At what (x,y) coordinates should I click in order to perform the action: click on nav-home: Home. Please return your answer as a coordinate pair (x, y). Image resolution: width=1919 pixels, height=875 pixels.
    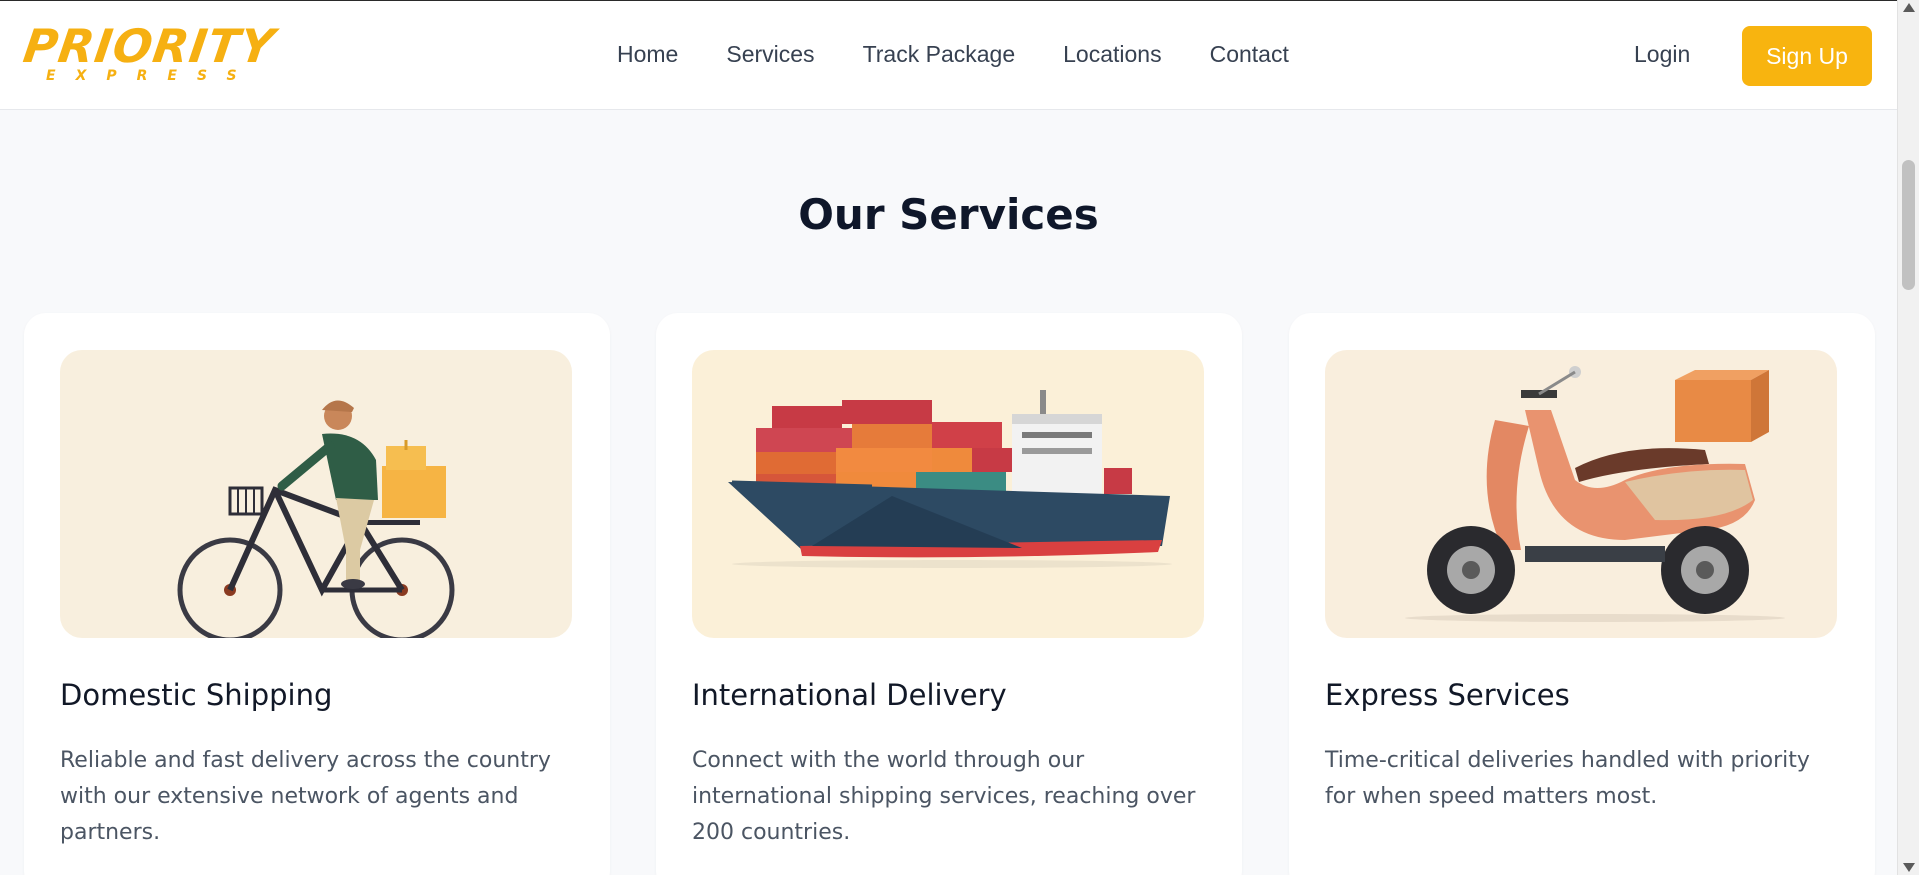
    Looking at the image, I should click on (647, 54).